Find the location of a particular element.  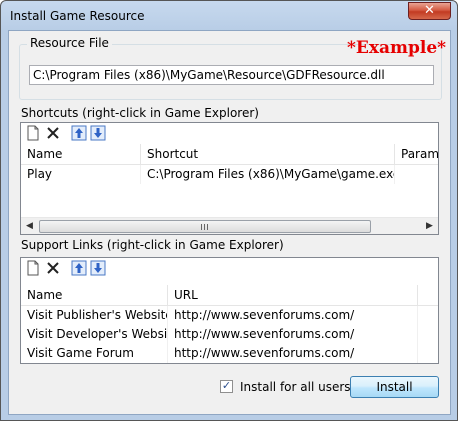

shortcut-params is located at coordinates (416, 174).